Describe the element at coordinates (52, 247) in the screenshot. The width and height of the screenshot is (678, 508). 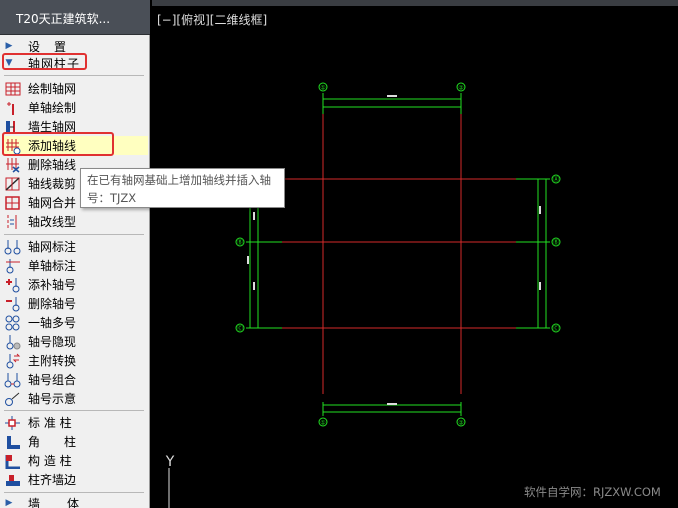
I see `palette-item-label: 轴网标注` at that location.